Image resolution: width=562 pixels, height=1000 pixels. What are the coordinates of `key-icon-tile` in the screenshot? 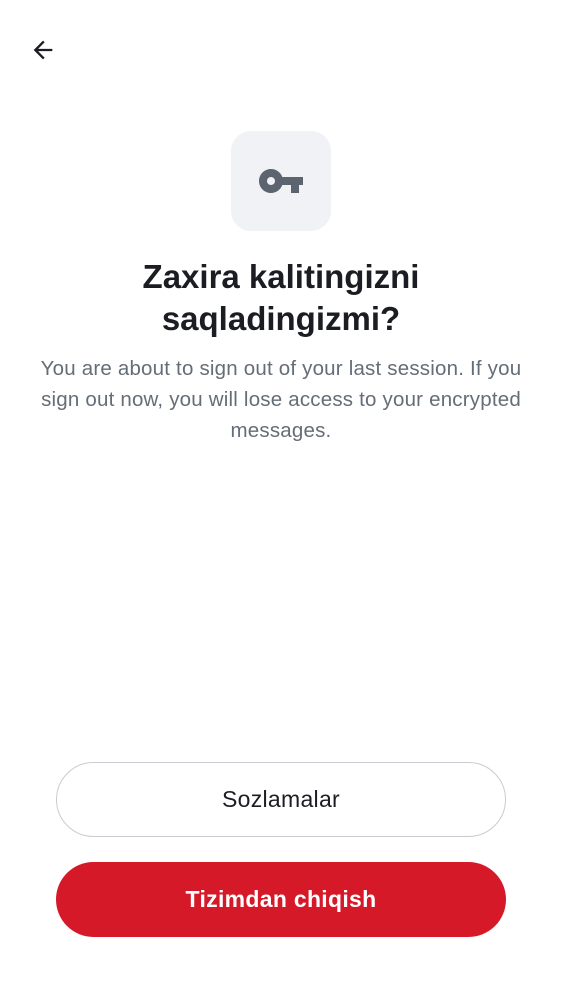 It's located at (281, 181).